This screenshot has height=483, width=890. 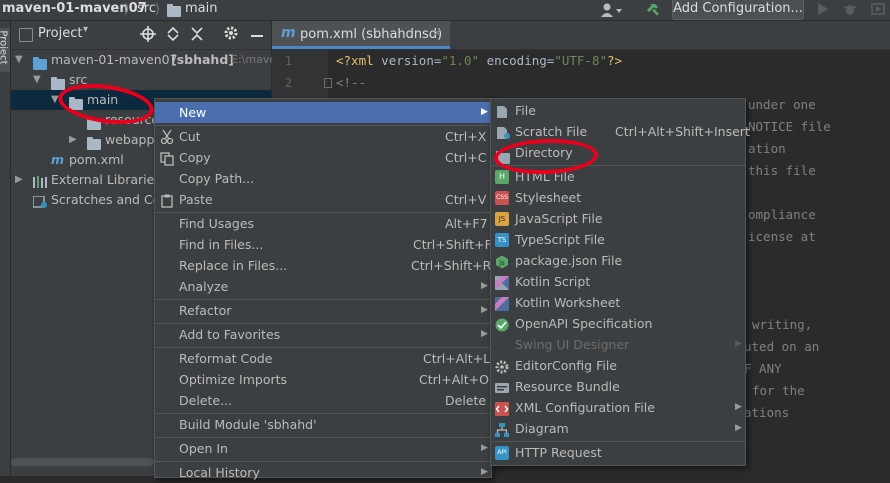 What do you see at coordinates (148, 34) in the screenshot?
I see `locate-file-icon` at bounding box center [148, 34].